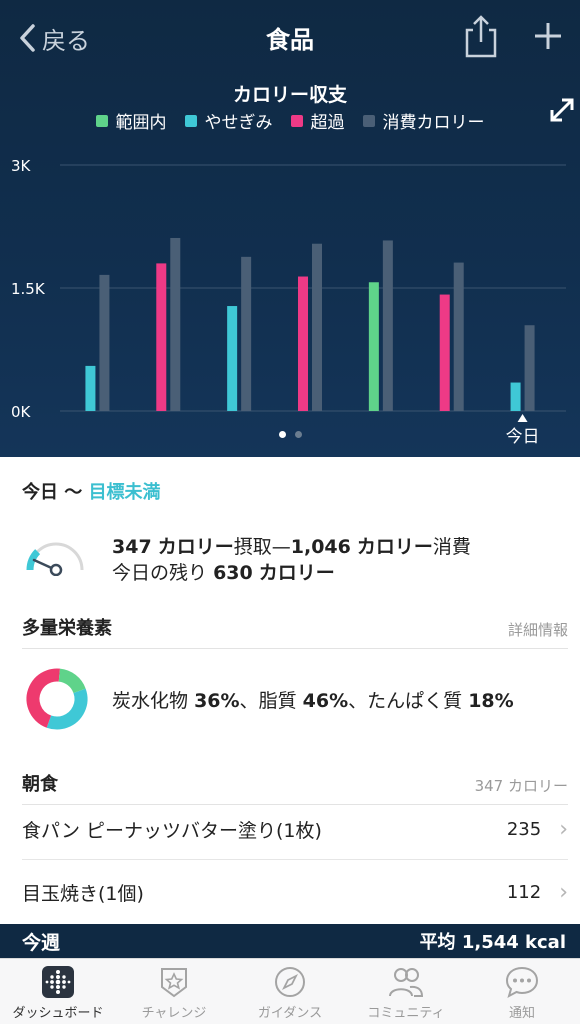 The width and height of the screenshot is (580, 1024). I want to click on page-indicator, so click(290, 434).